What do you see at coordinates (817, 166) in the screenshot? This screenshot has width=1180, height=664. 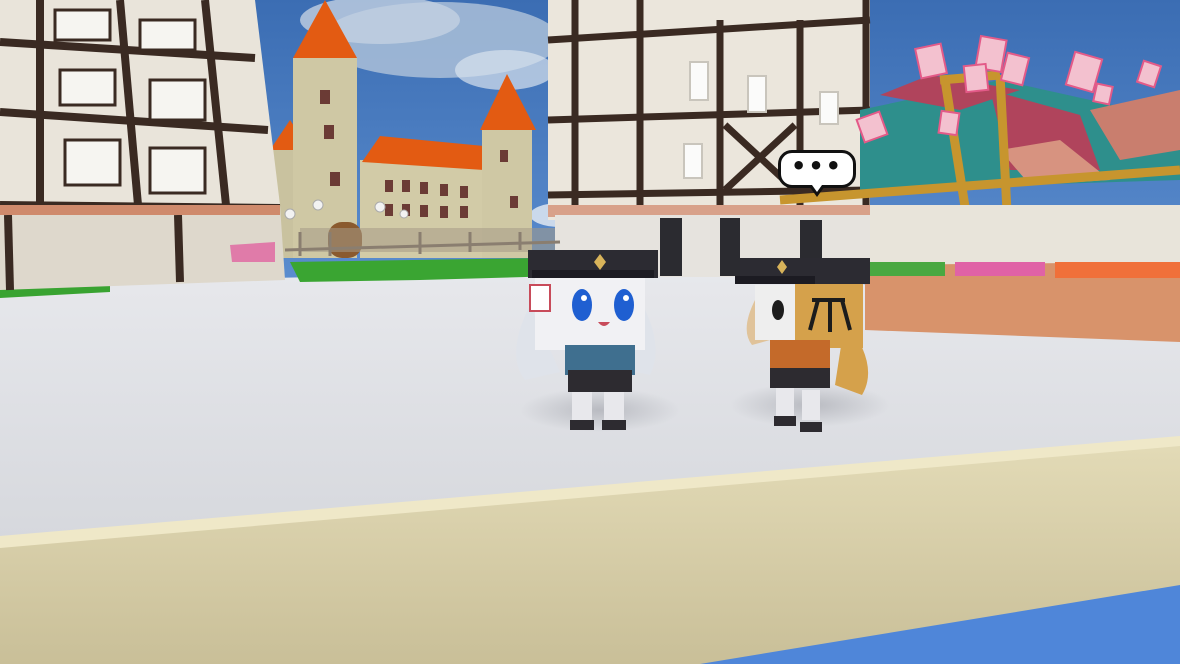 I see `typing-indicator-dots: •••` at bounding box center [817, 166].